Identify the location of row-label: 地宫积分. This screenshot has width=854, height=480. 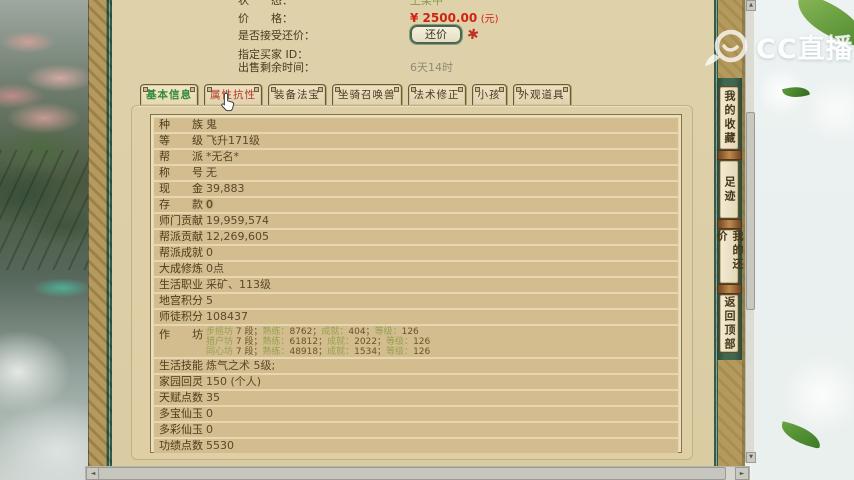
(181, 300).